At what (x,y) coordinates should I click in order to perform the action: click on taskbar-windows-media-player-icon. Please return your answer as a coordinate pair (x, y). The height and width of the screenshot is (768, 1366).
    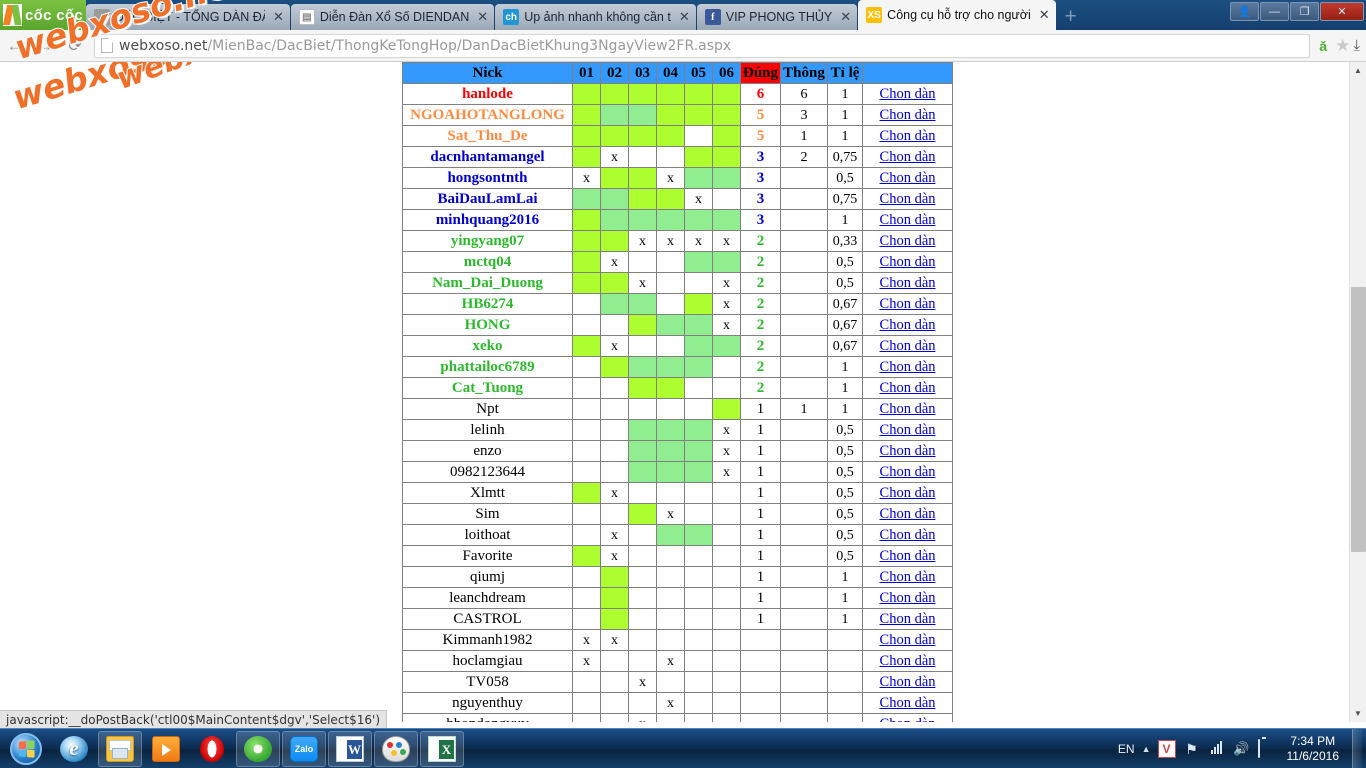
    Looking at the image, I should click on (166, 749).